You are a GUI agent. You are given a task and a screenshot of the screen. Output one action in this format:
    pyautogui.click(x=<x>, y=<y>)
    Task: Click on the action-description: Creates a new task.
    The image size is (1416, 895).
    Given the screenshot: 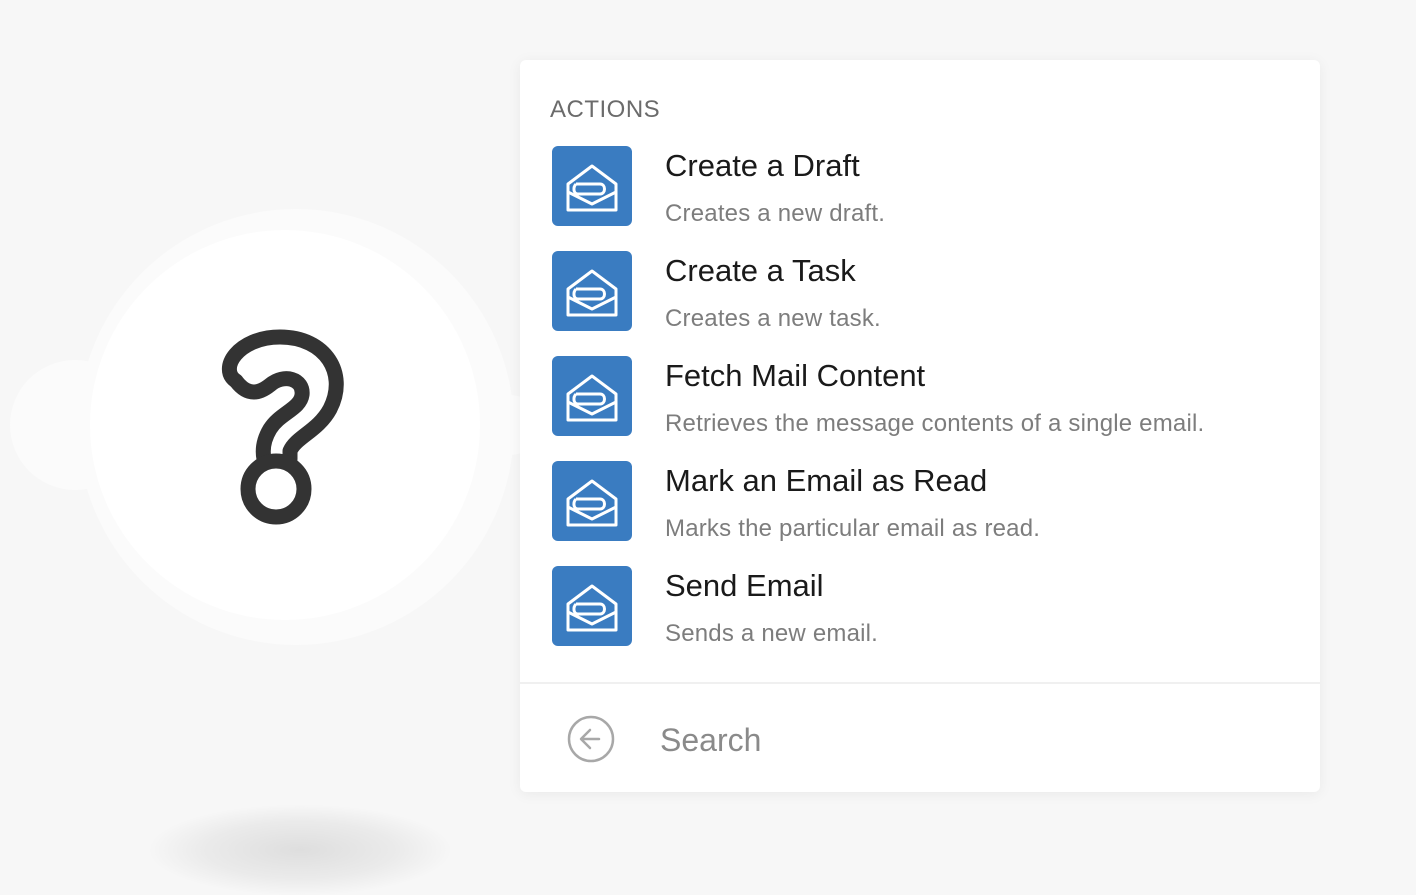 What is the action you would take?
    pyautogui.click(x=773, y=318)
    